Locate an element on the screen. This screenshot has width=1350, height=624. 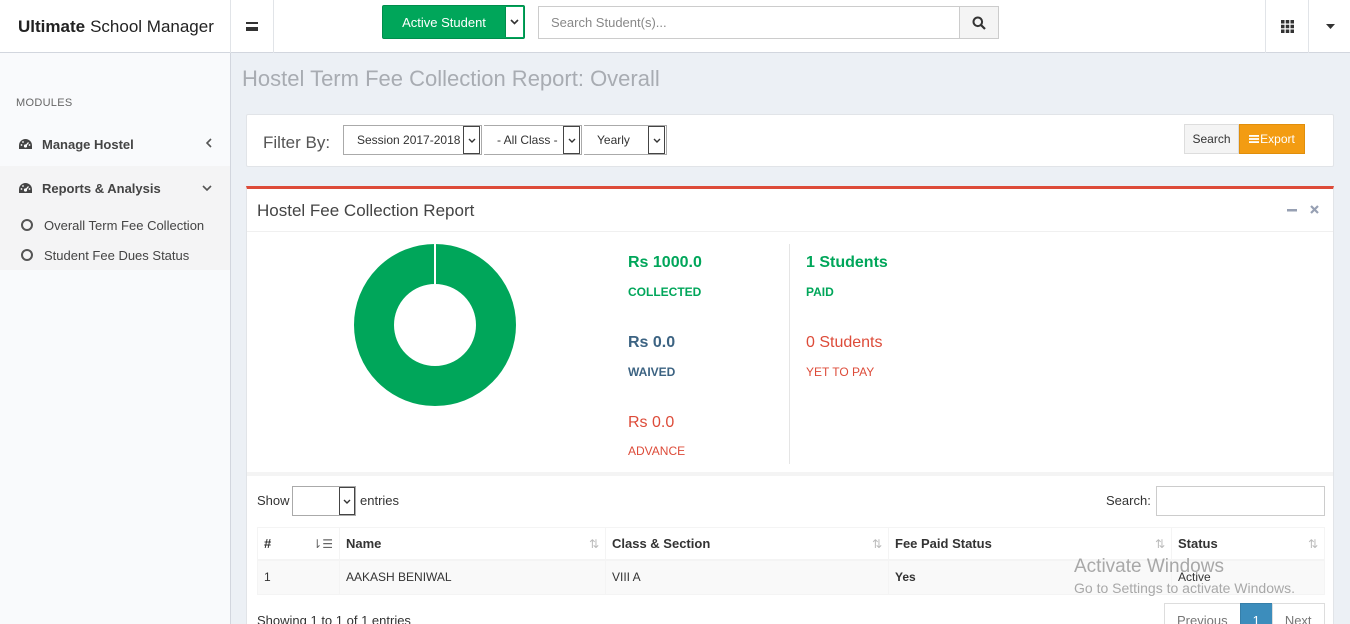
sidebar-toggle-button is located at coordinates (252, 26).